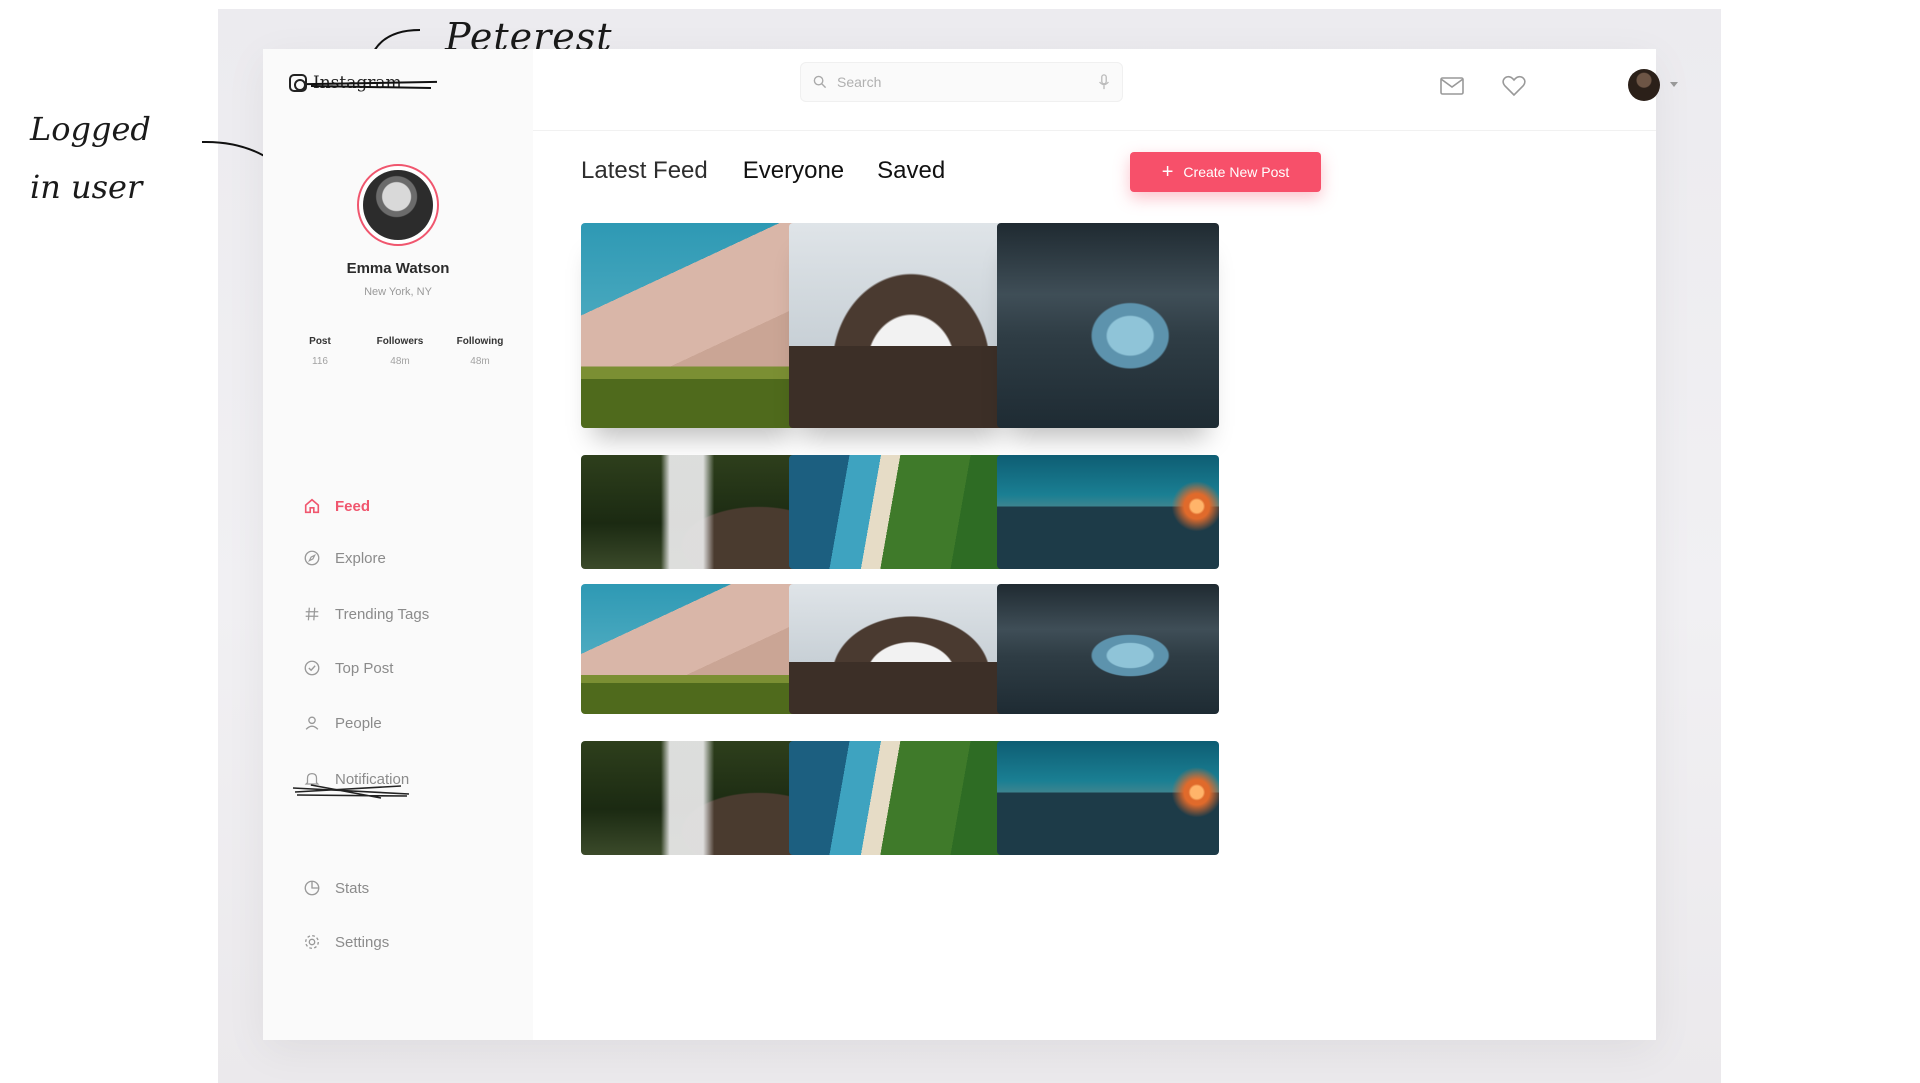  What do you see at coordinates (398, 292) in the screenshot?
I see `profile-location: New York, NY` at bounding box center [398, 292].